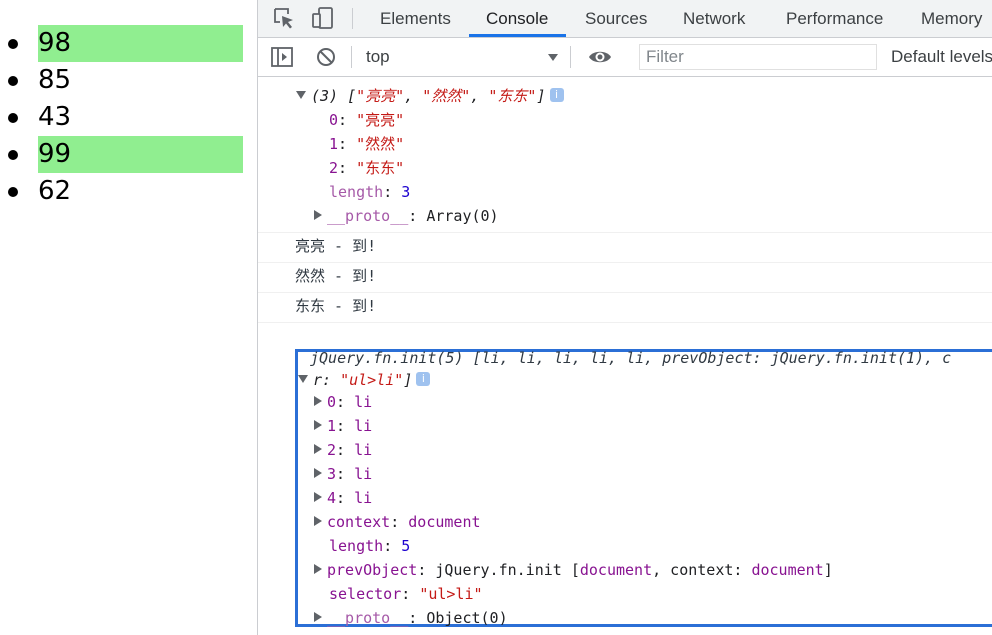 The image size is (992, 635). What do you see at coordinates (600, 57) in the screenshot?
I see `live-expression-eye-icon` at bounding box center [600, 57].